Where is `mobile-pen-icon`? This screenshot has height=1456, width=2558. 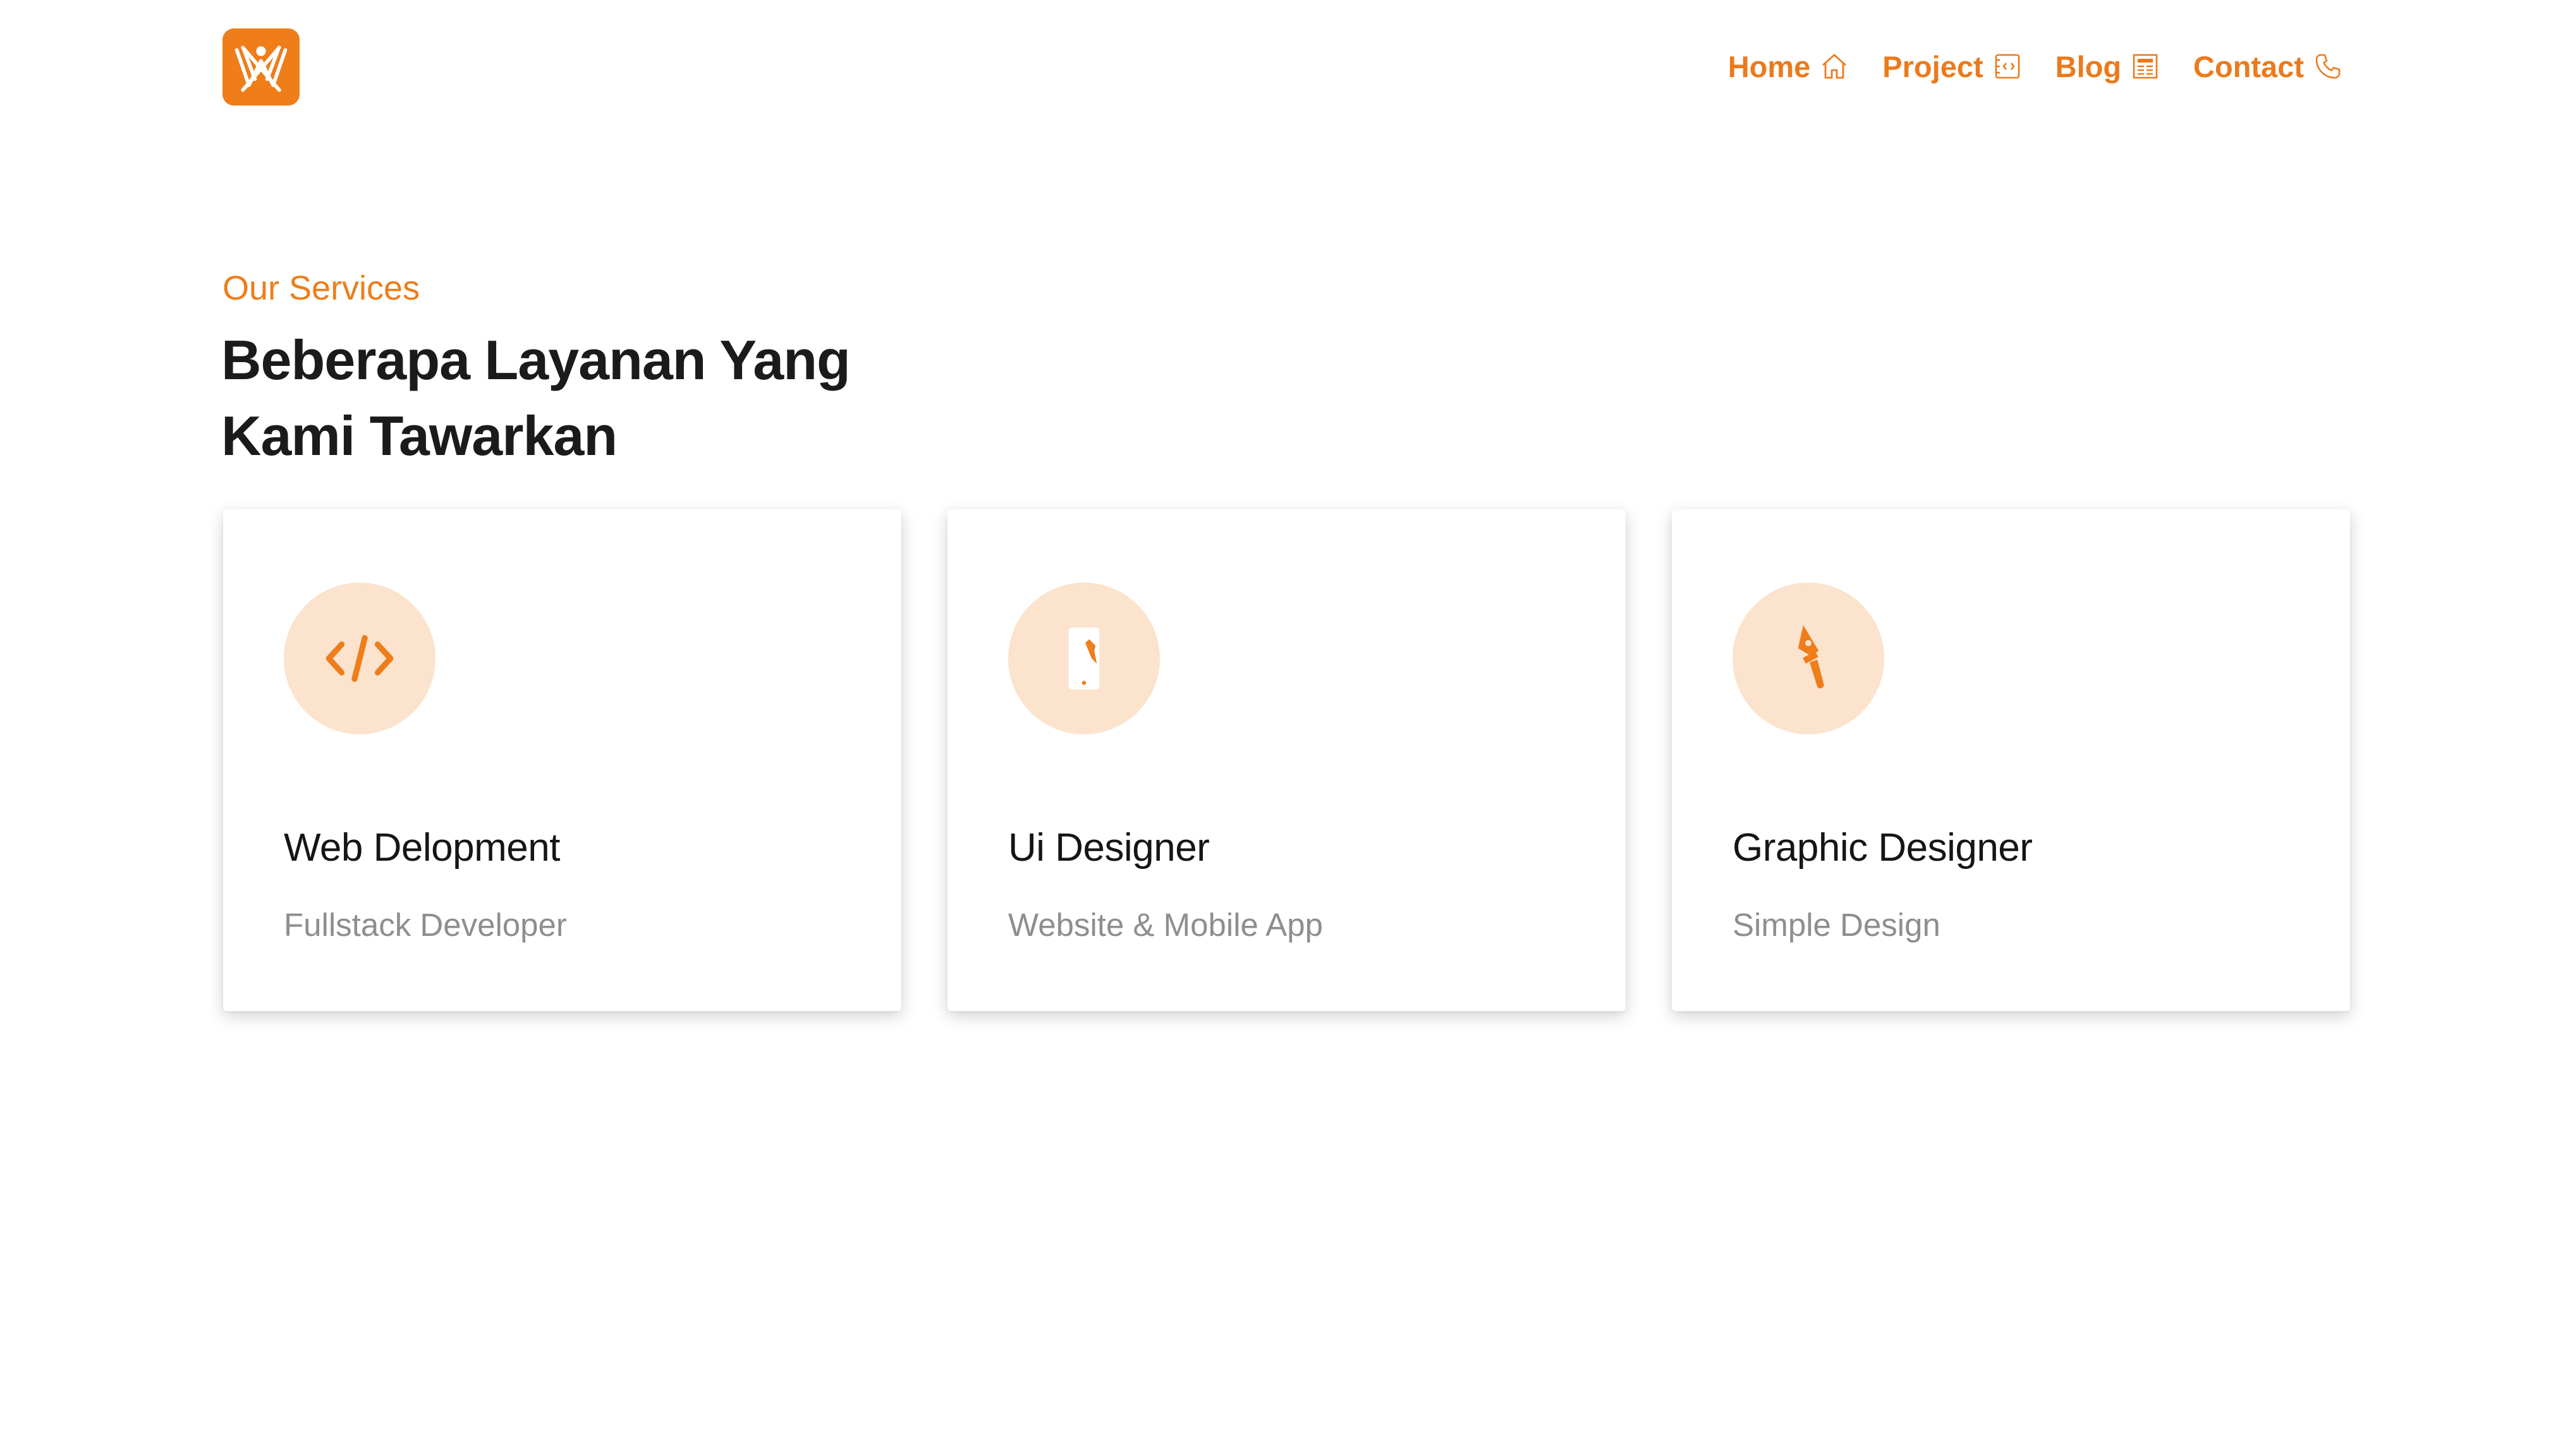 mobile-pen-icon is located at coordinates (1084, 658).